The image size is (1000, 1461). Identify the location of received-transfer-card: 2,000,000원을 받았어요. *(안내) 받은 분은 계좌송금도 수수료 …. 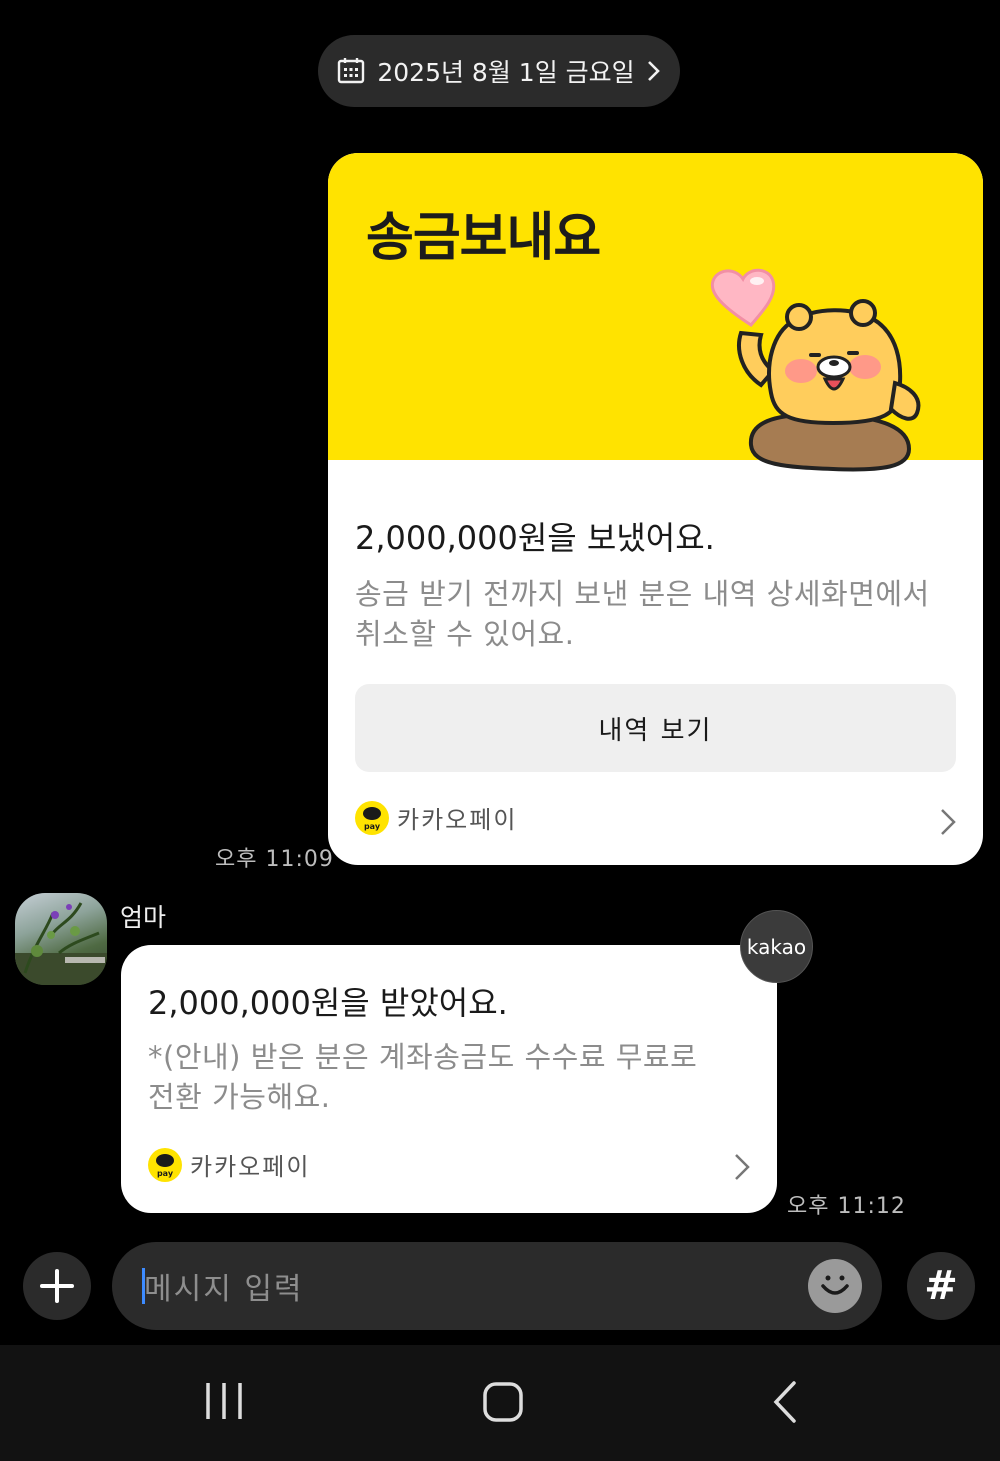
(449, 1079).